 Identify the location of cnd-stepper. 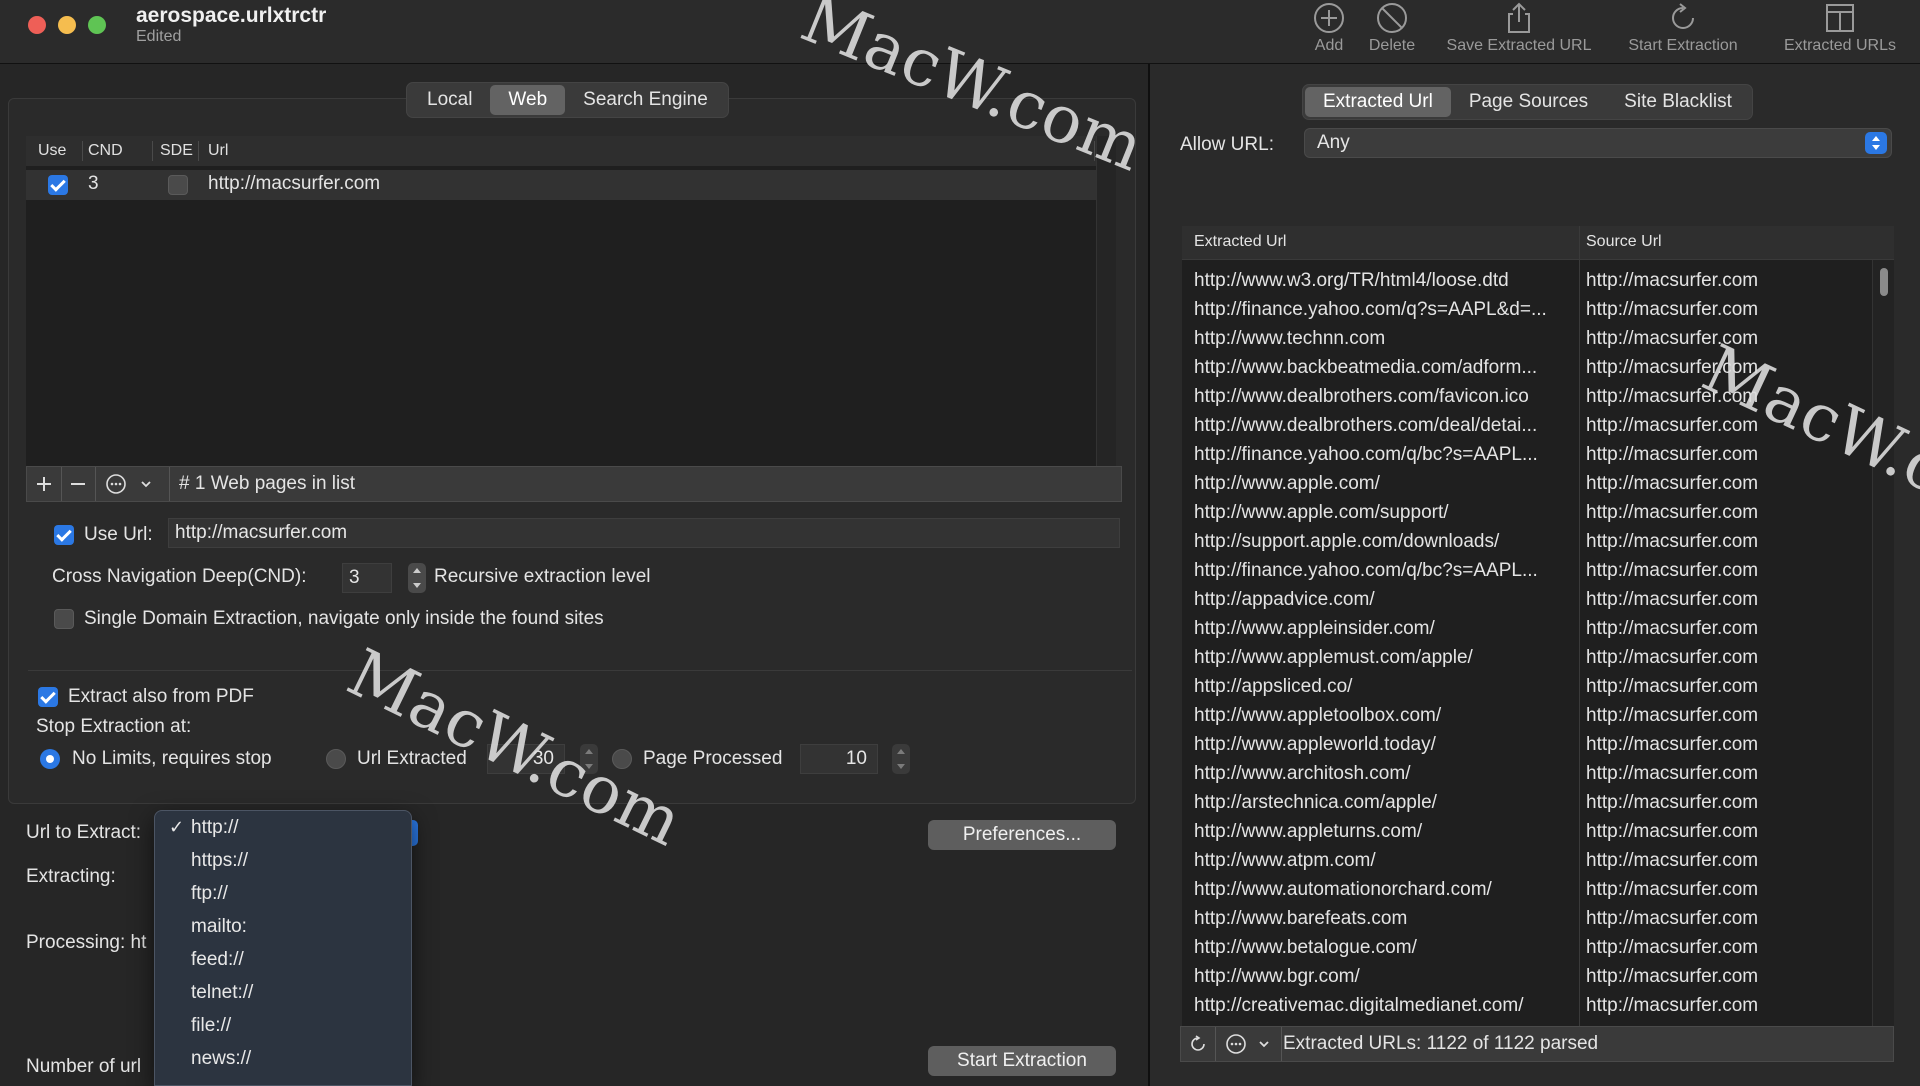
(417, 578).